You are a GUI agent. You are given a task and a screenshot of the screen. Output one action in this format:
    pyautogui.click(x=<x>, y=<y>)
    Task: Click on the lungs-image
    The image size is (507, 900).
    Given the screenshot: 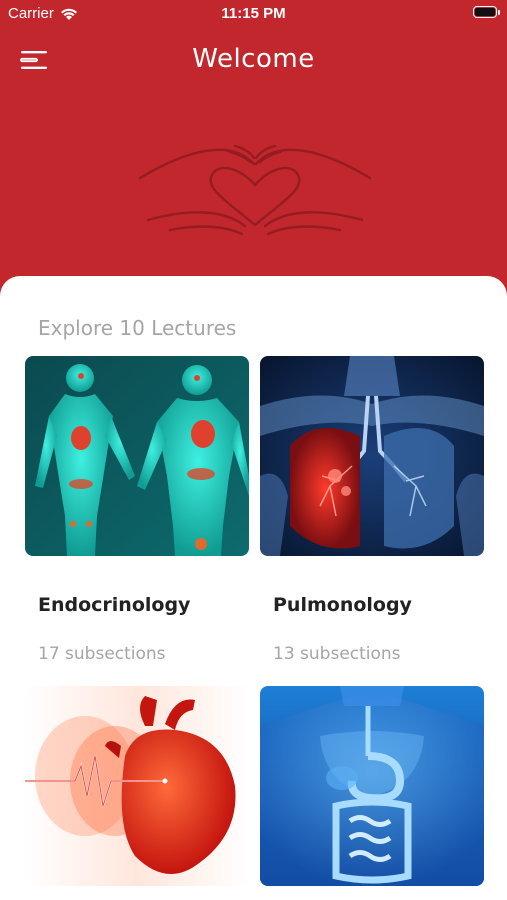 What is the action you would take?
    pyautogui.click(x=372, y=456)
    